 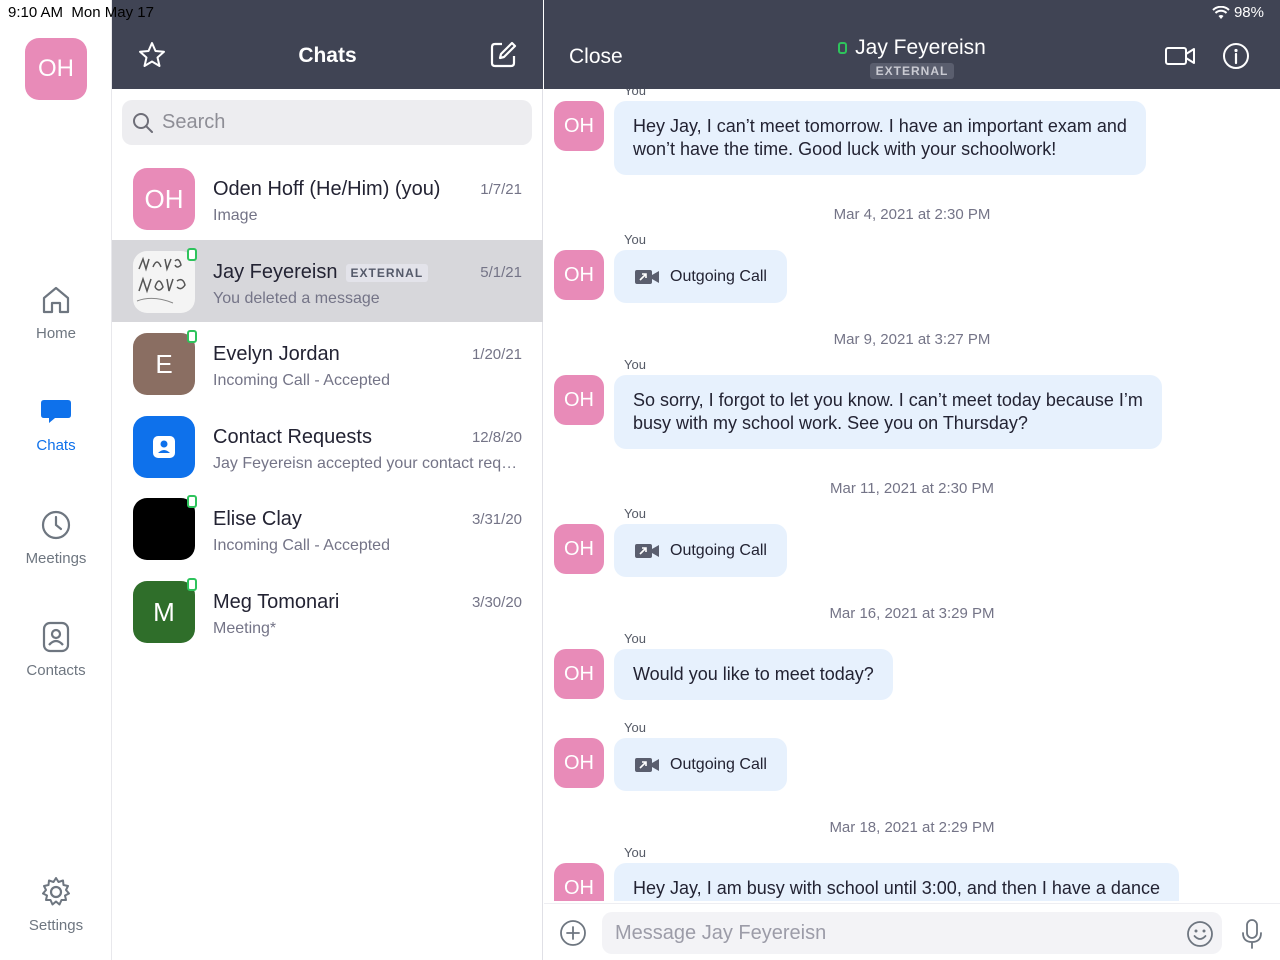 I want to click on search-input: Search, so click(x=327, y=122).